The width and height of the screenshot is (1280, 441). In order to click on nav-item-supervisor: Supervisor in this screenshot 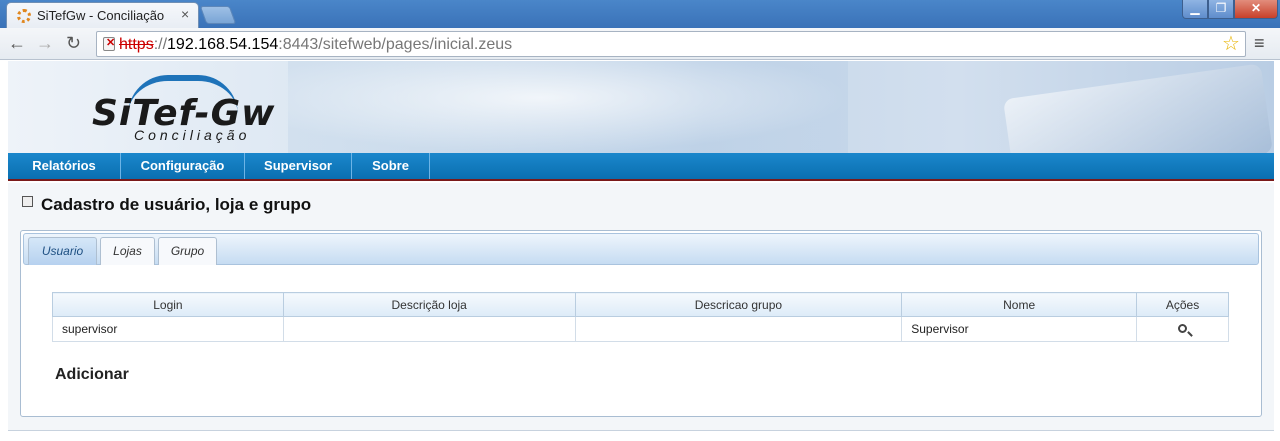, I will do `click(298, 166)`.